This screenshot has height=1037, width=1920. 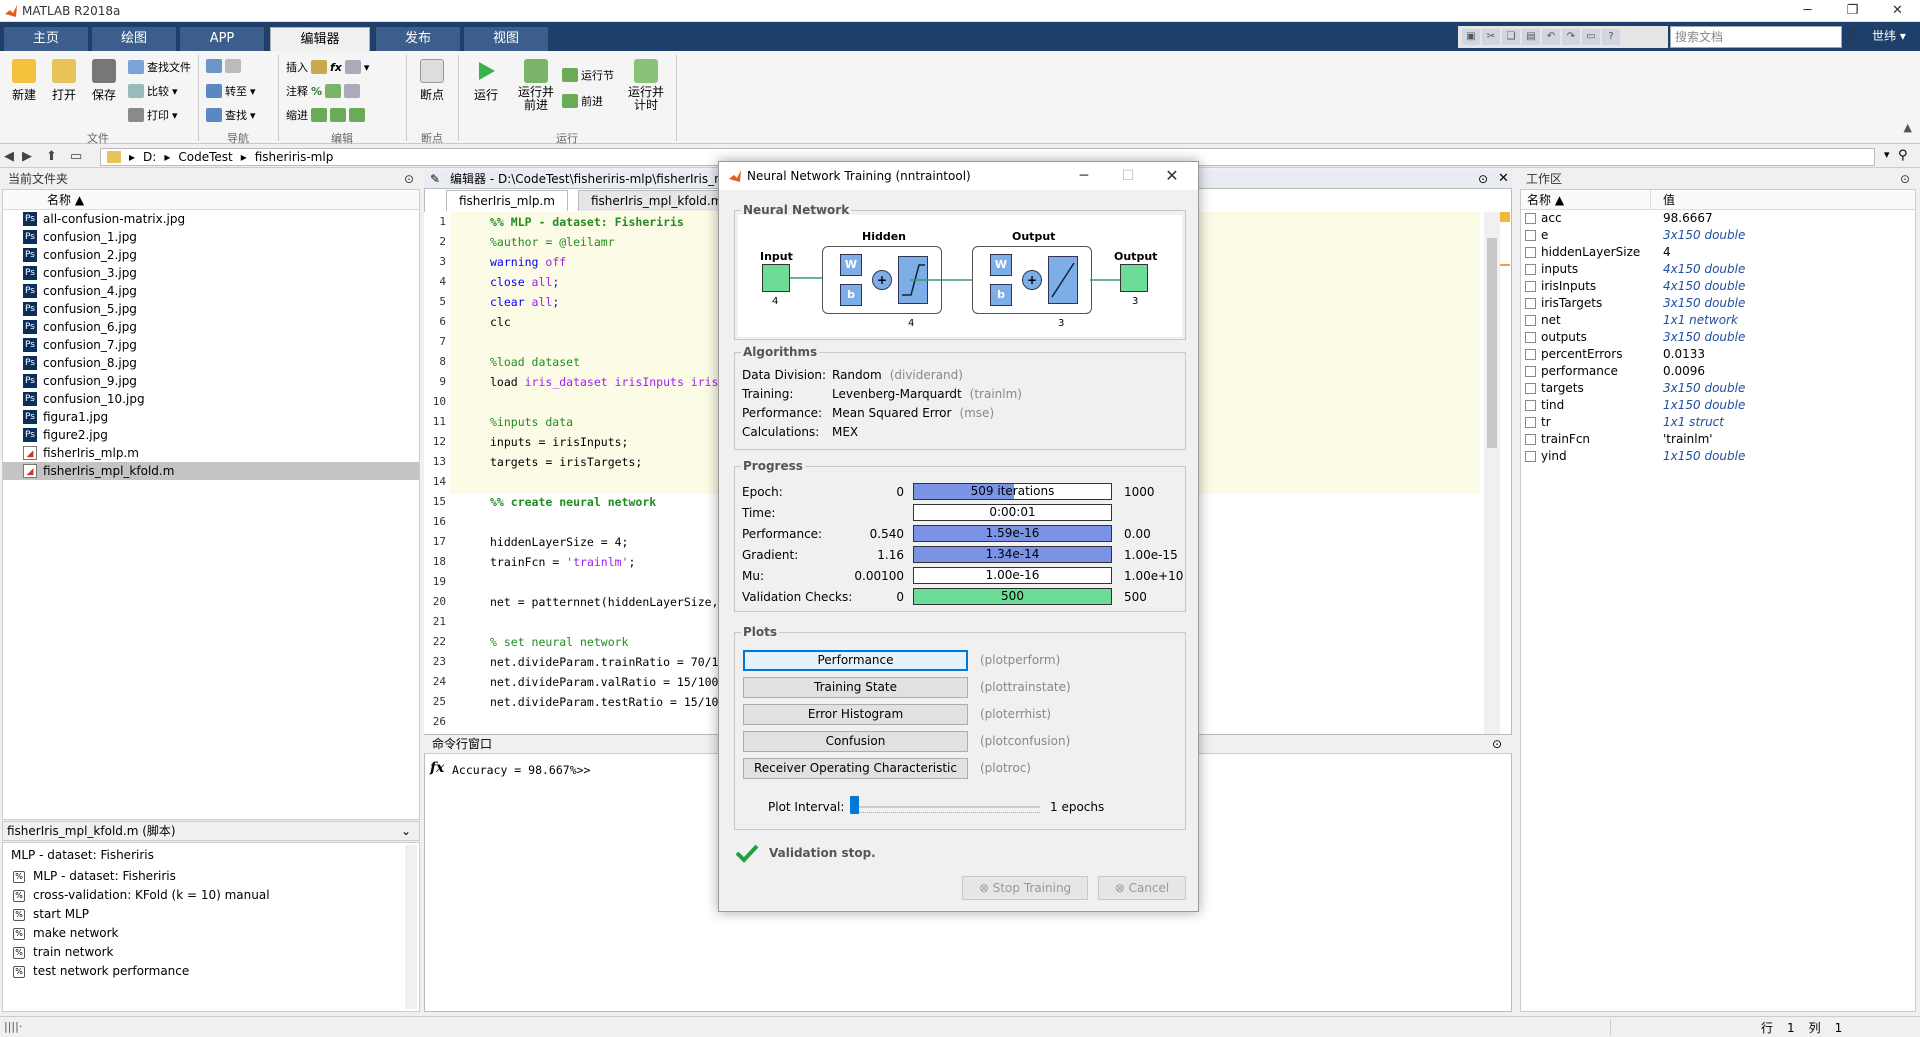 What do you see at coordinates (153, 115) in the screenshot?
I see `print-button: 打印 ▾` at bounding box center [153, 115].